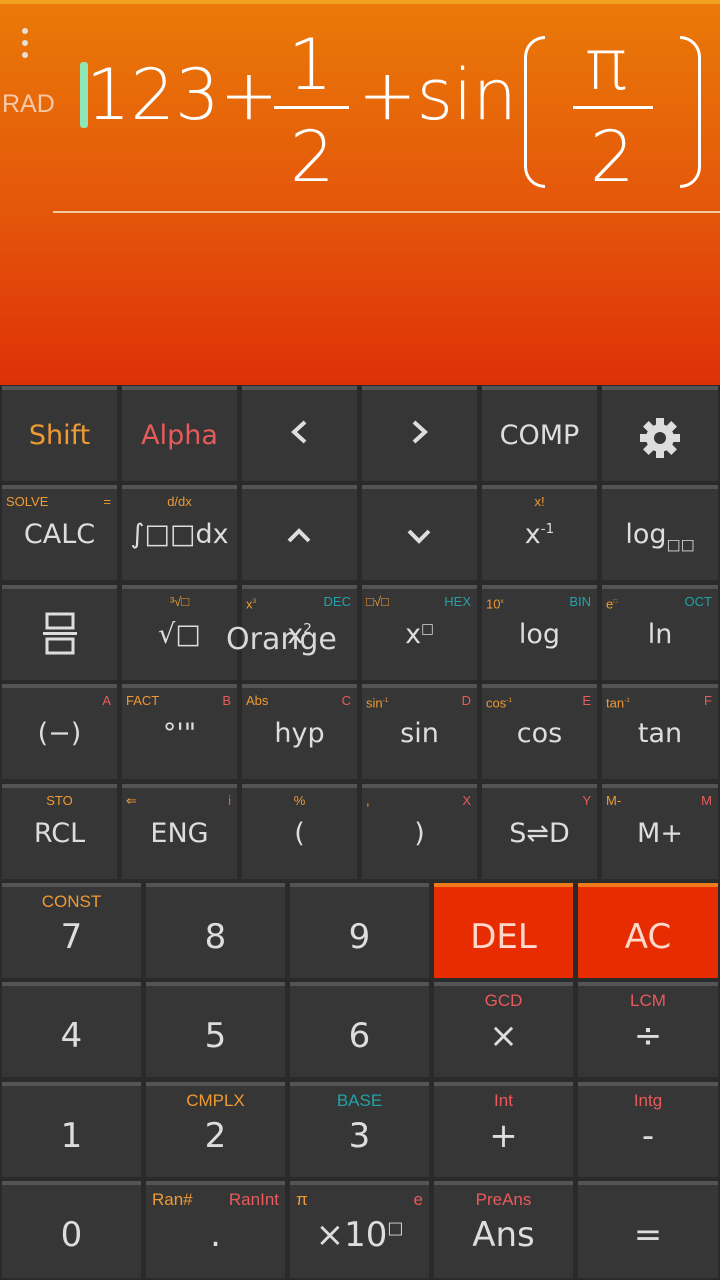 This screenshot has width=720, height=1280. What do you see at coordinates (539, 632) in the screenshot?
I see `log-key: 10x BIN log` at bounding box center [539, 632].